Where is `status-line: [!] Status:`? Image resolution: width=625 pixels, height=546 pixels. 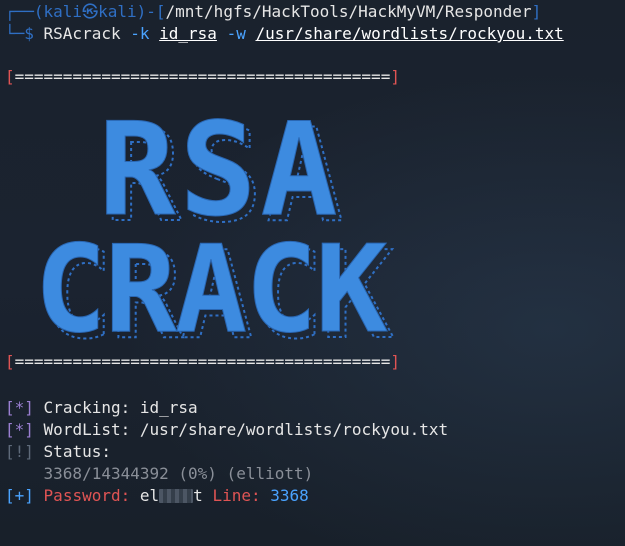 status-line: [!] Status: is located at coordinates (58, 452).